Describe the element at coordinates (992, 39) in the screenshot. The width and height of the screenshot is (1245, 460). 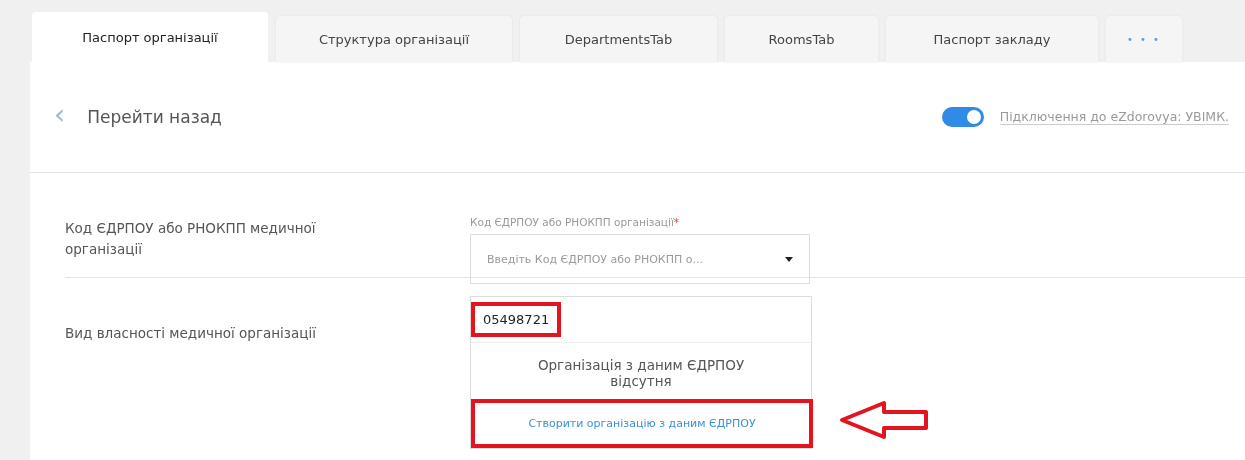
I see `tab: Паспорт закладу` at that location.